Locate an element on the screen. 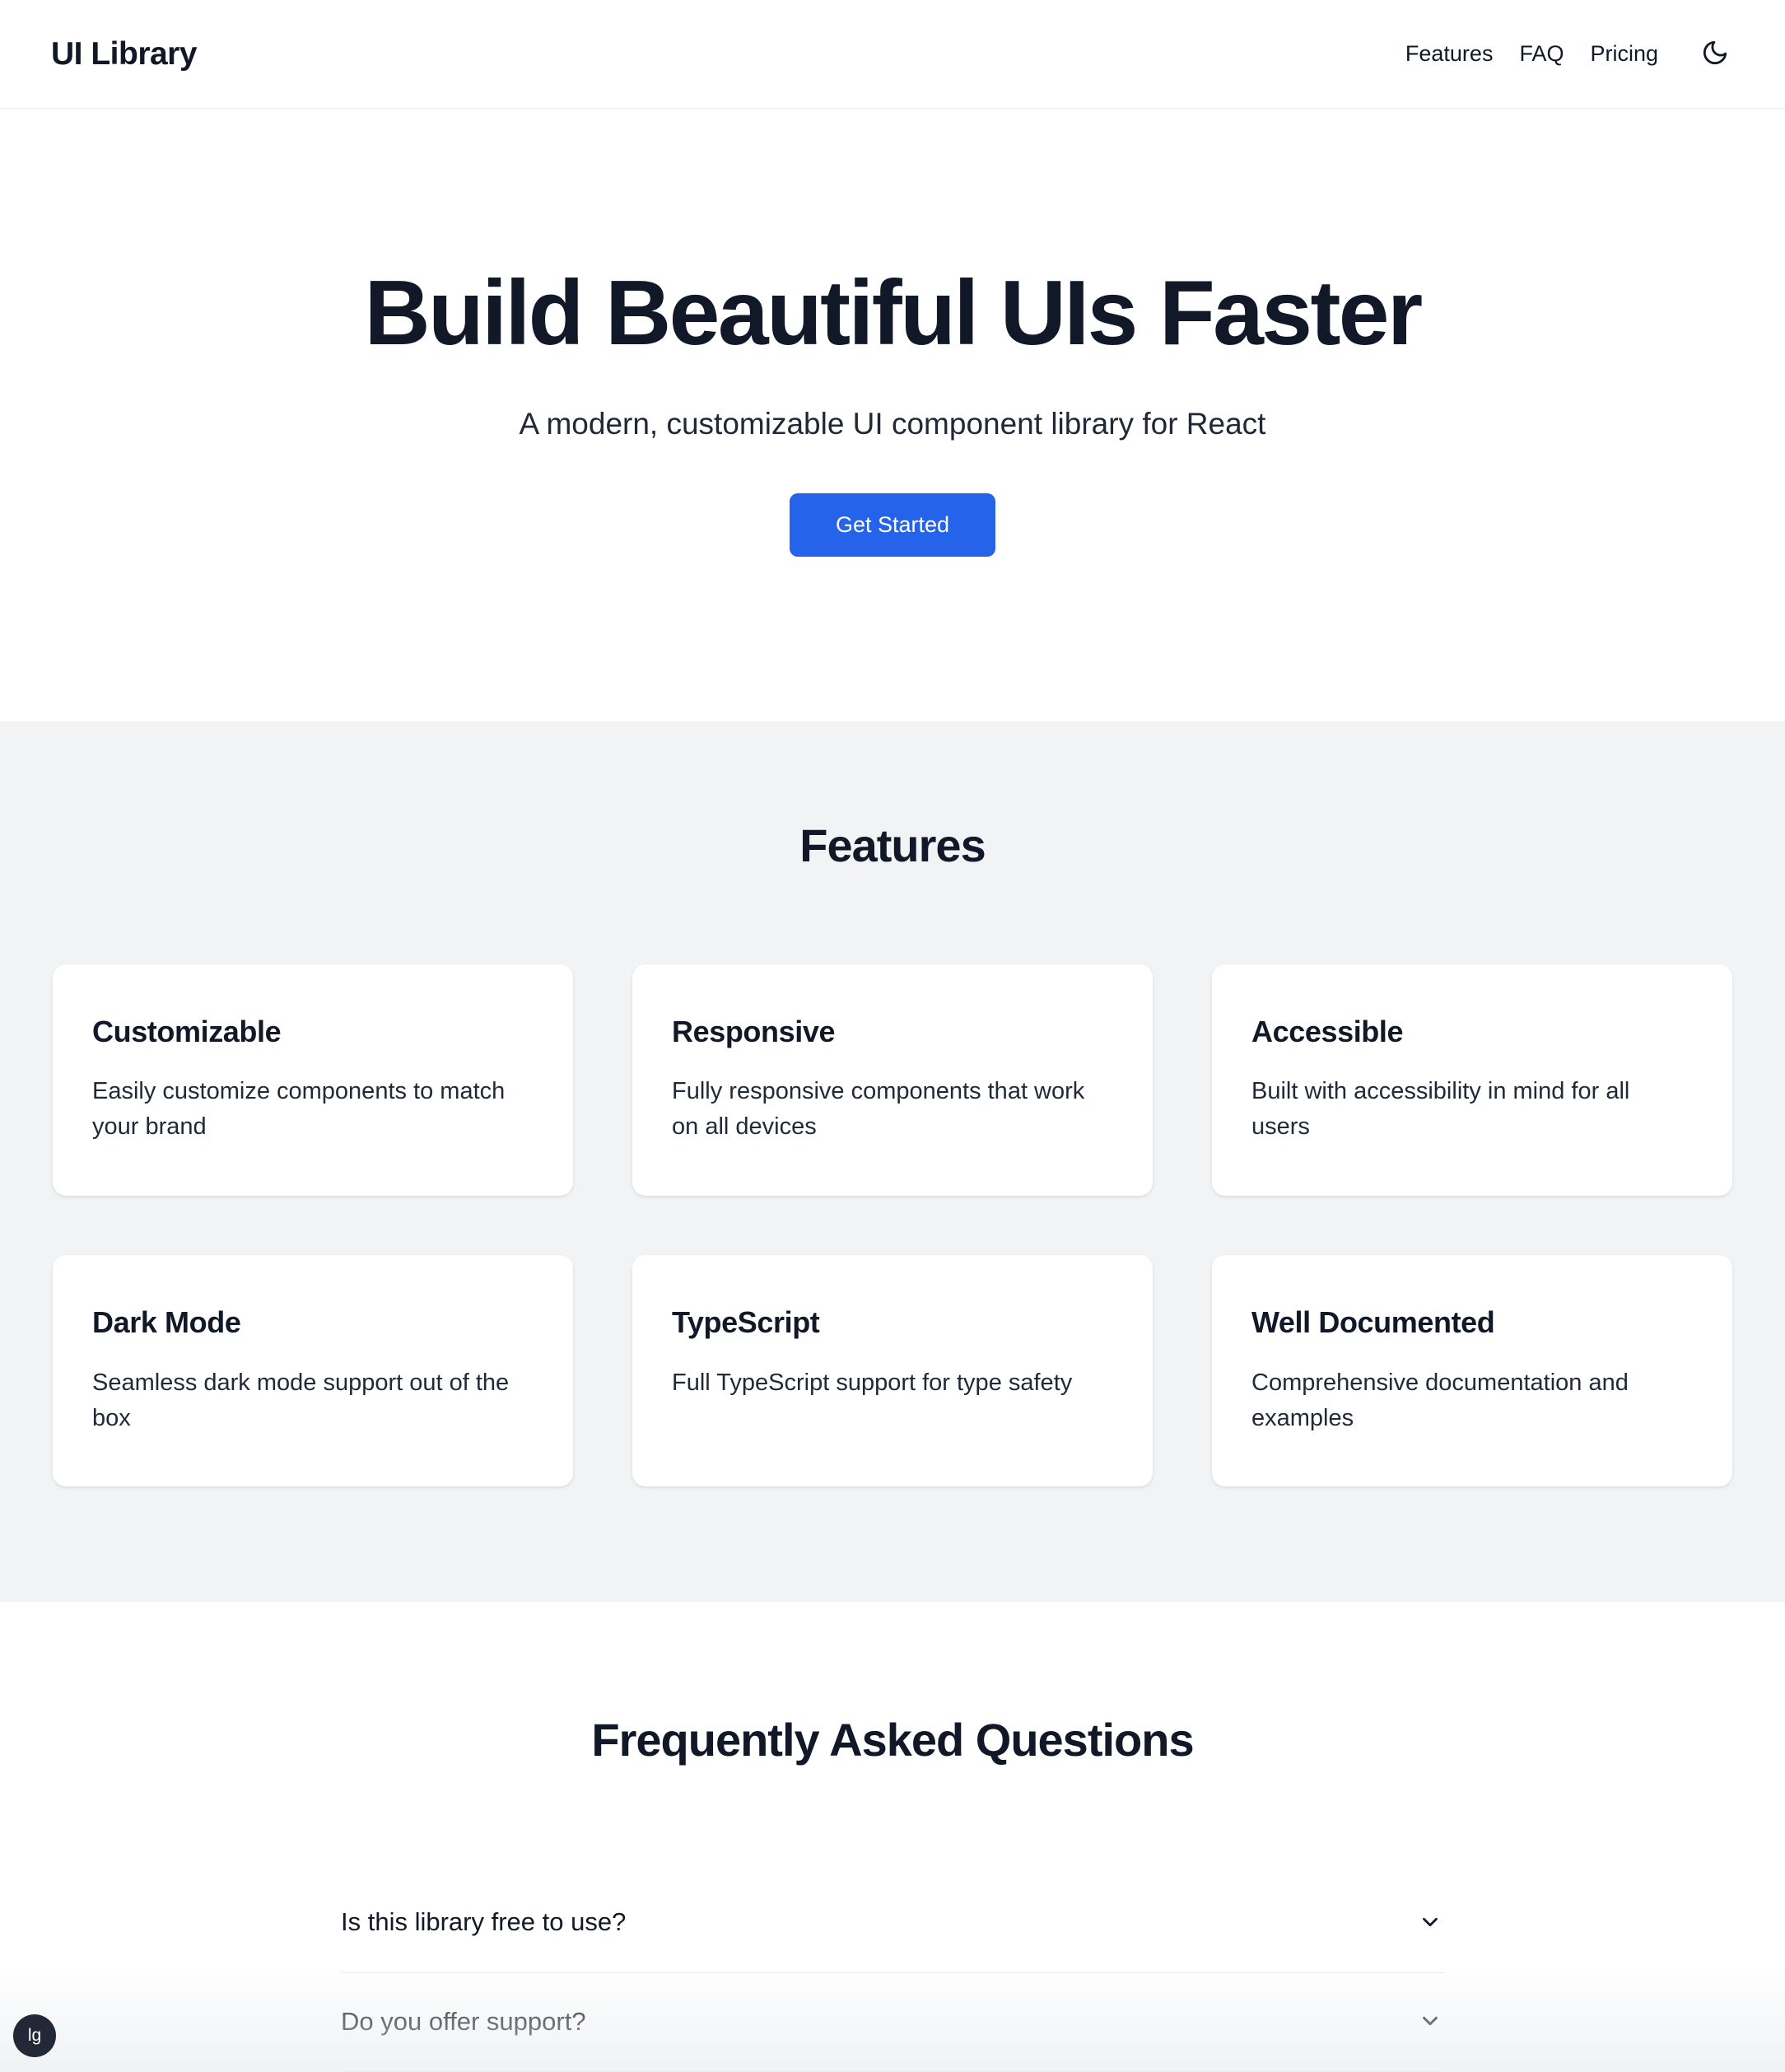 This screenshot has width=1785, height=2072. brand-logo: UI Library is located at coordinates (124, 54).